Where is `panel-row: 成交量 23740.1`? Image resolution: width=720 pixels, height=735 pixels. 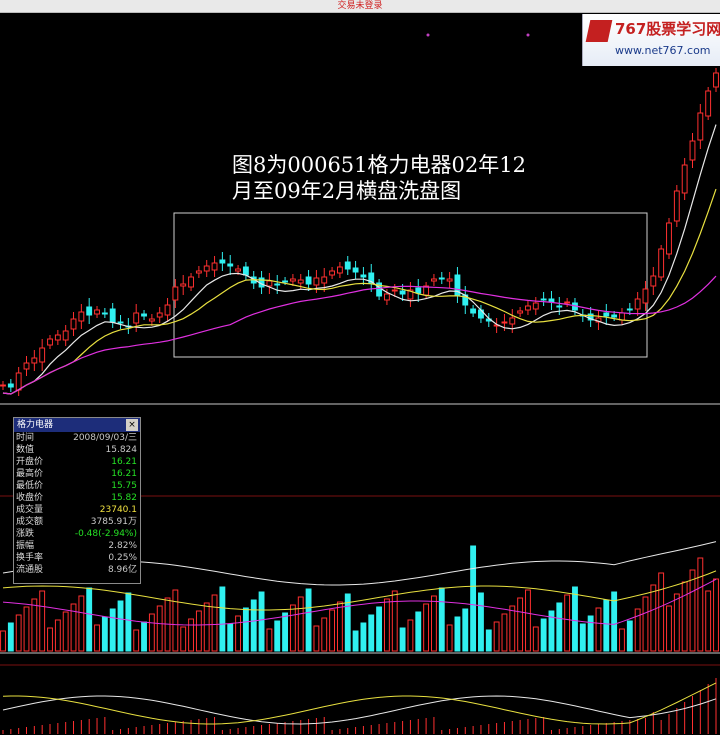
panel-row: 成交量 23740.1 is located at coordinates (77, 510).